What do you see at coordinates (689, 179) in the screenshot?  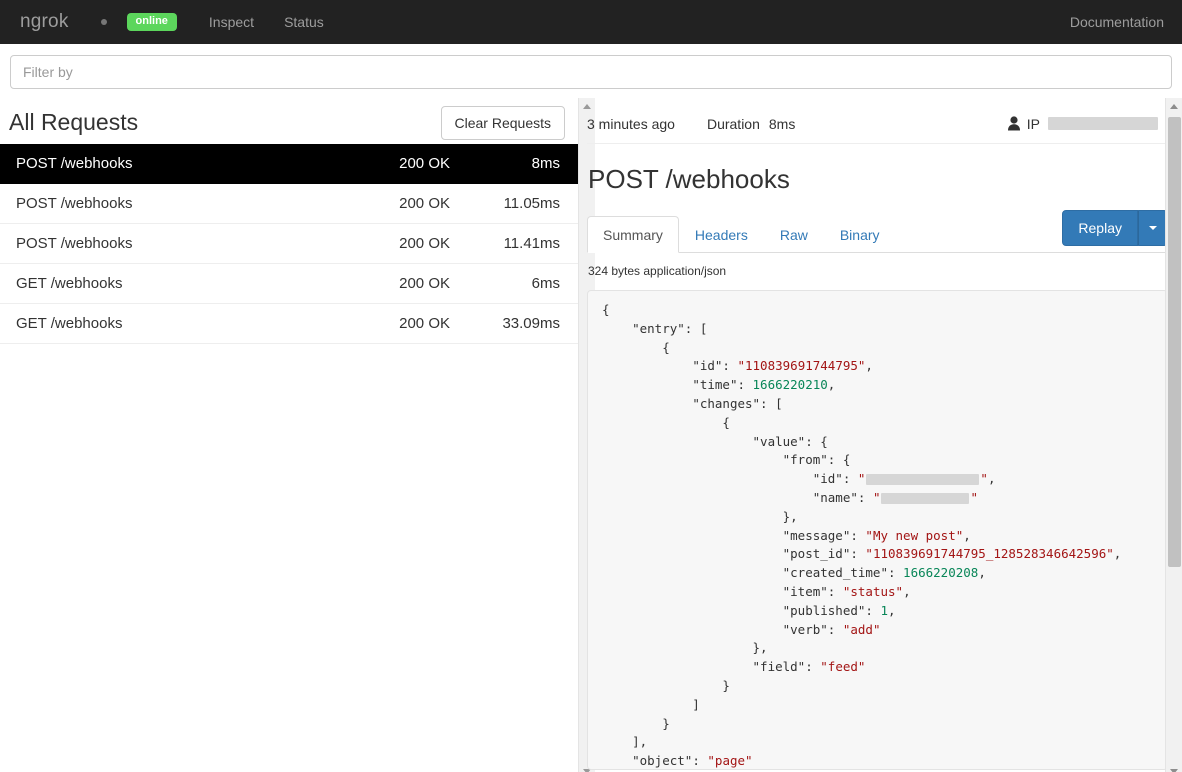 I see `request-title: POST /webhooks` at bounding box center [689, 179].